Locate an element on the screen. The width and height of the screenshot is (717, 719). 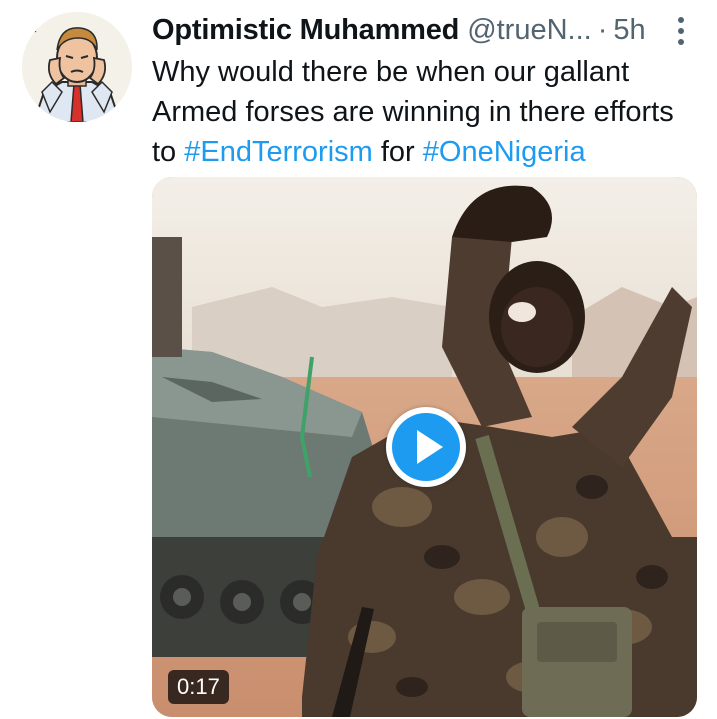
video-duration-badge: 0:17 is located at coordinates (198, 687).